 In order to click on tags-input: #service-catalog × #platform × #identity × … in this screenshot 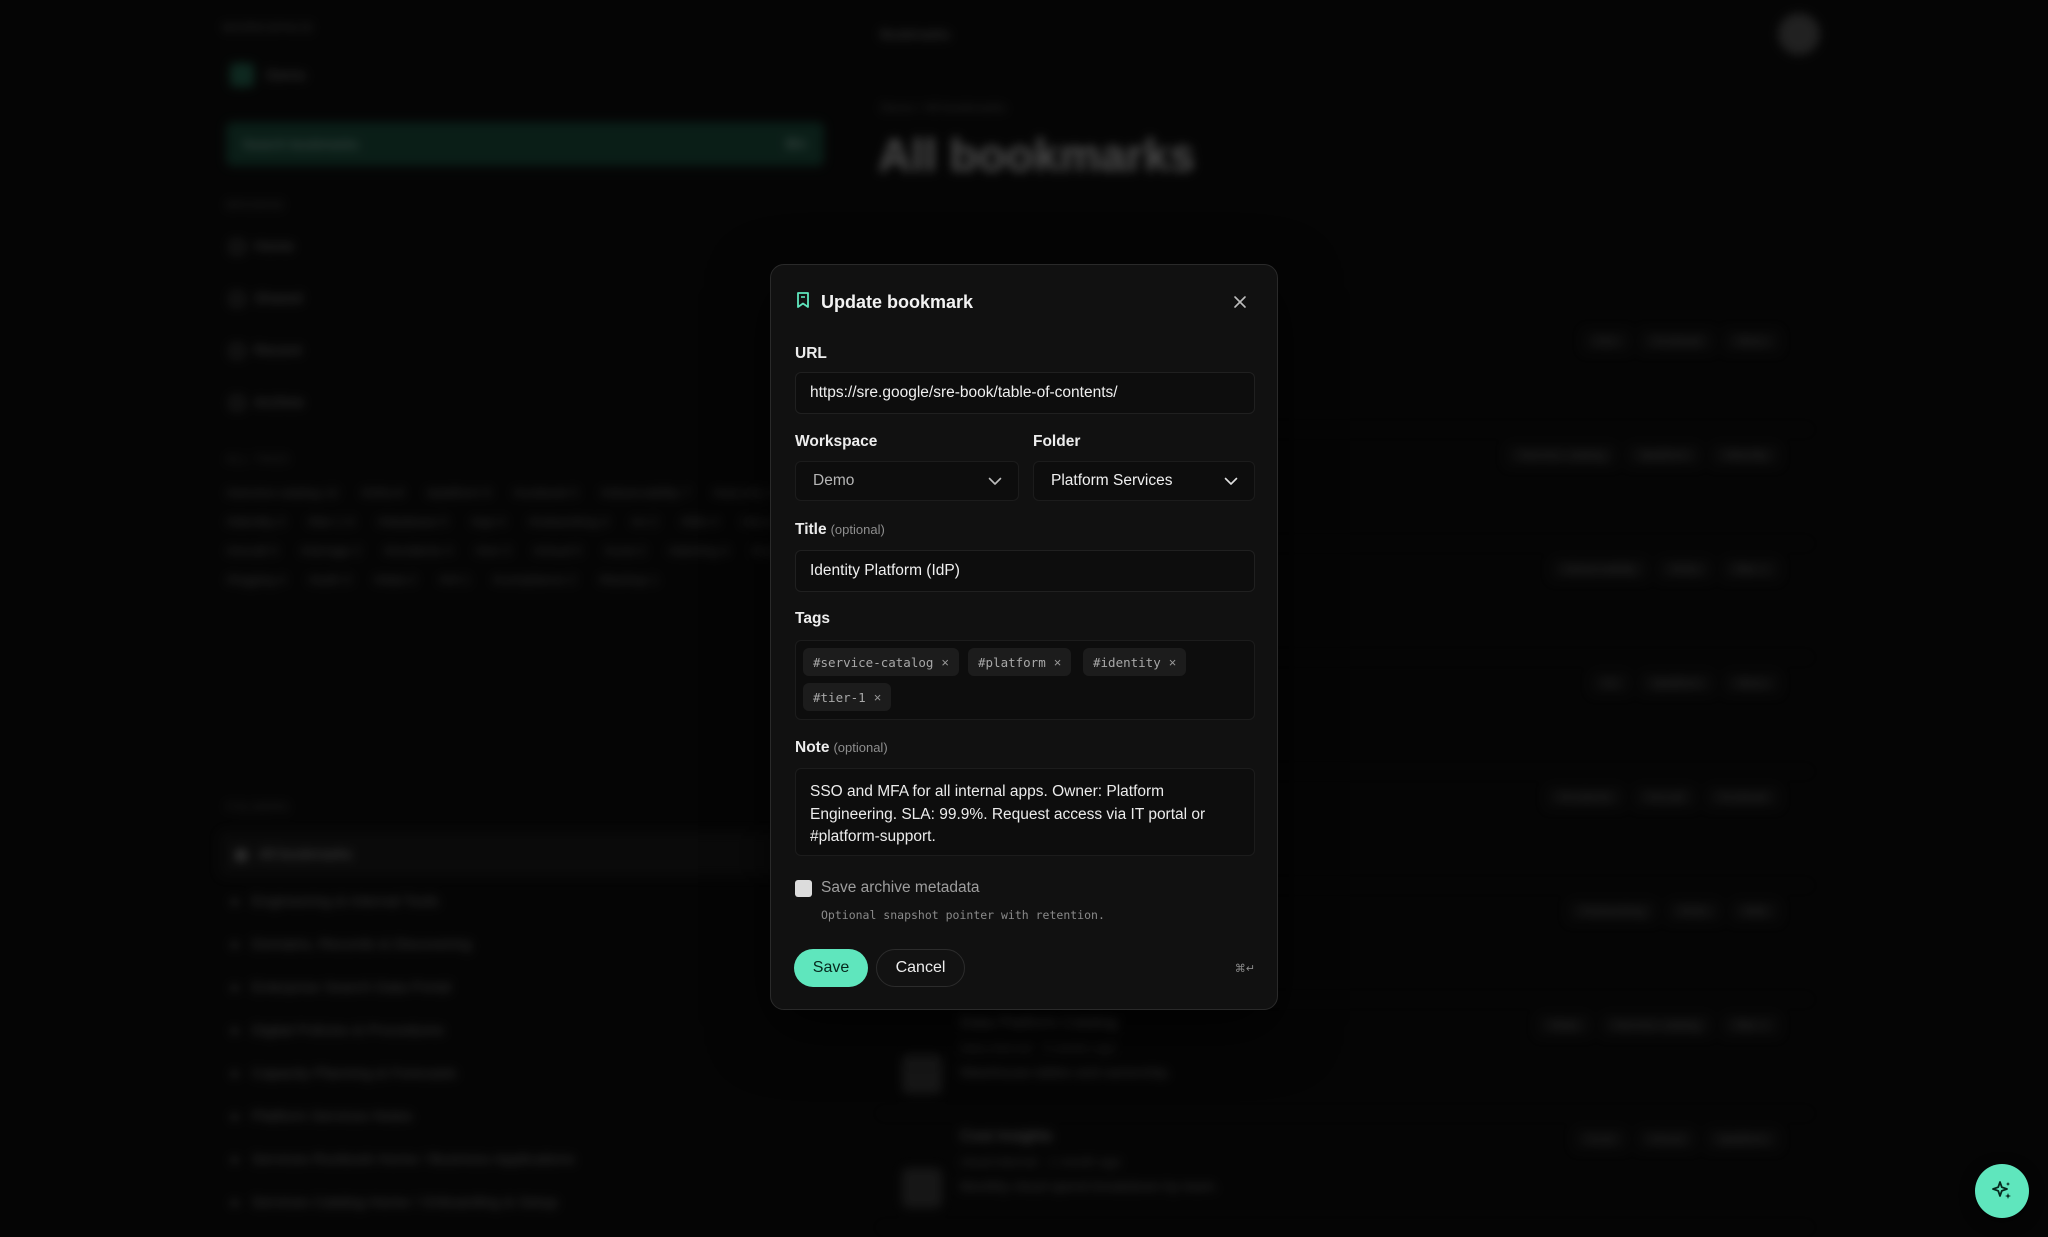, I will do `click(1025, 680)`.